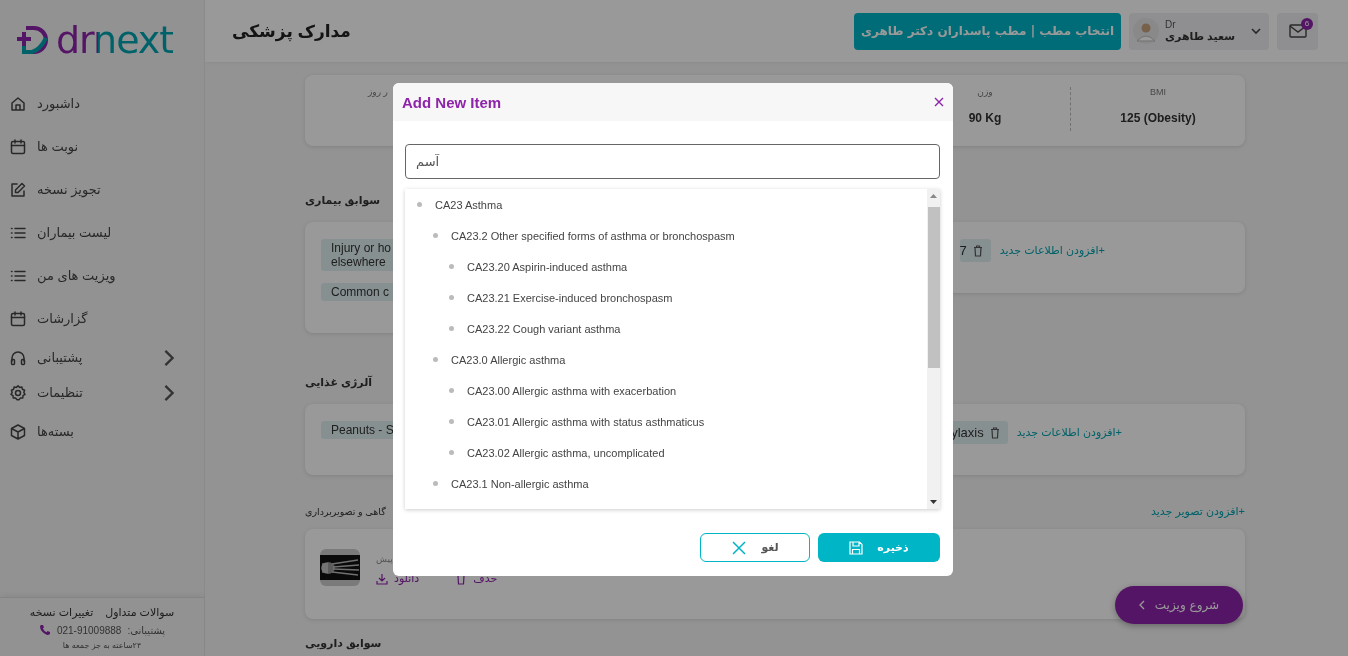 This screenshot has width=1348, height=656. I want to click on tree-item: CA23.01 Allergic asthma with status asthmaticus, so click(586, 421).